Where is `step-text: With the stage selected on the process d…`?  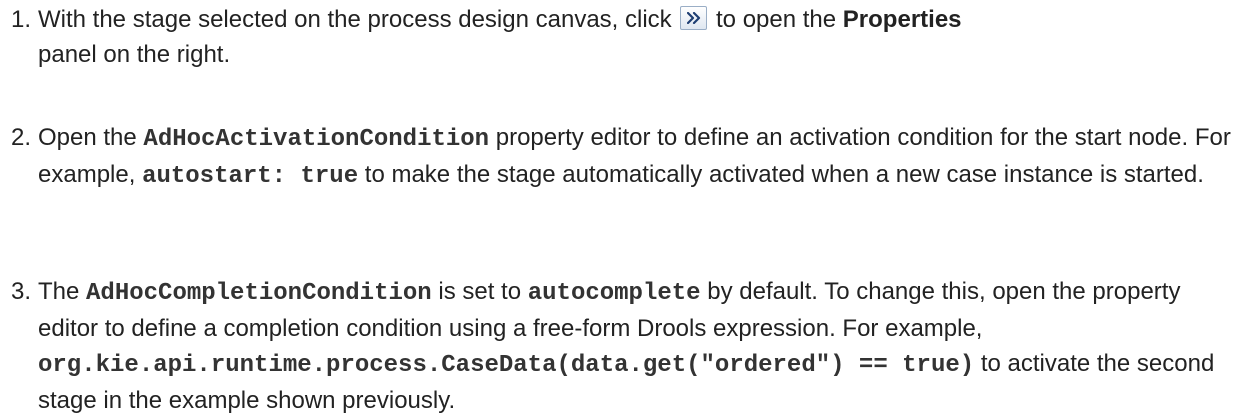
step-text: With the stage selected on the process d… is located at coordinates (500, 37).